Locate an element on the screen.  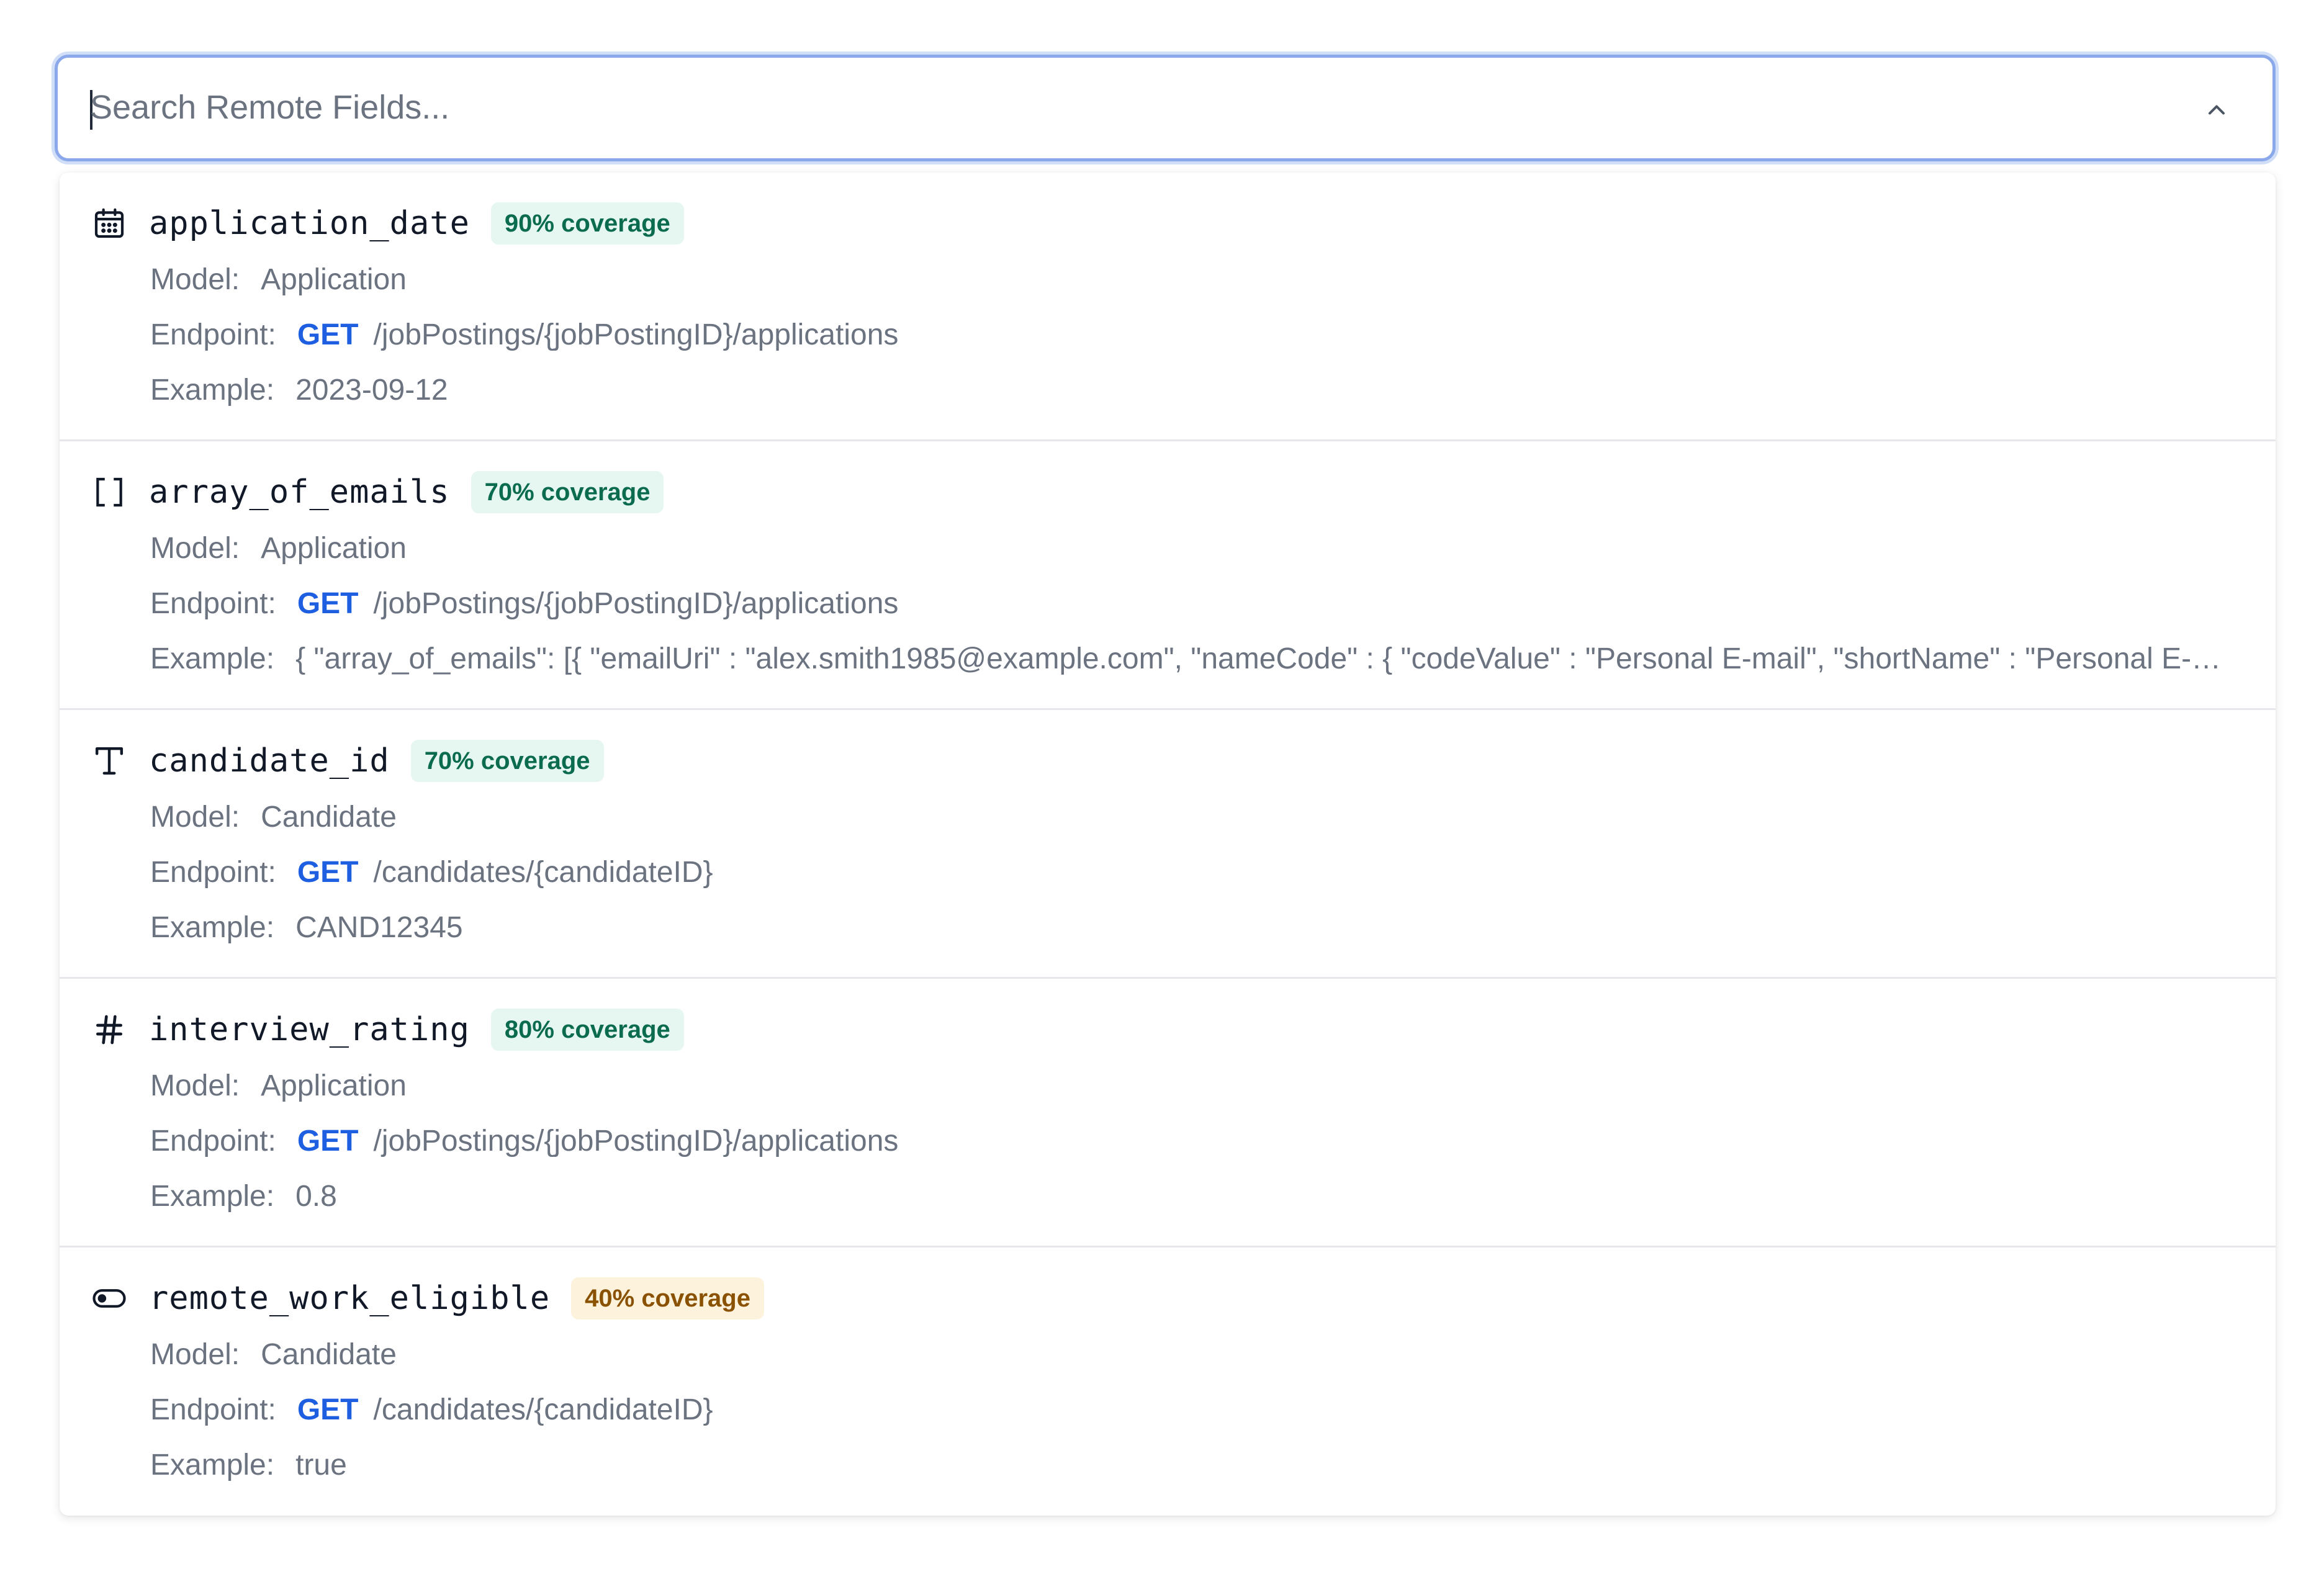
coverage-badge: 80% coverage is located at coordinates (587, 1030).